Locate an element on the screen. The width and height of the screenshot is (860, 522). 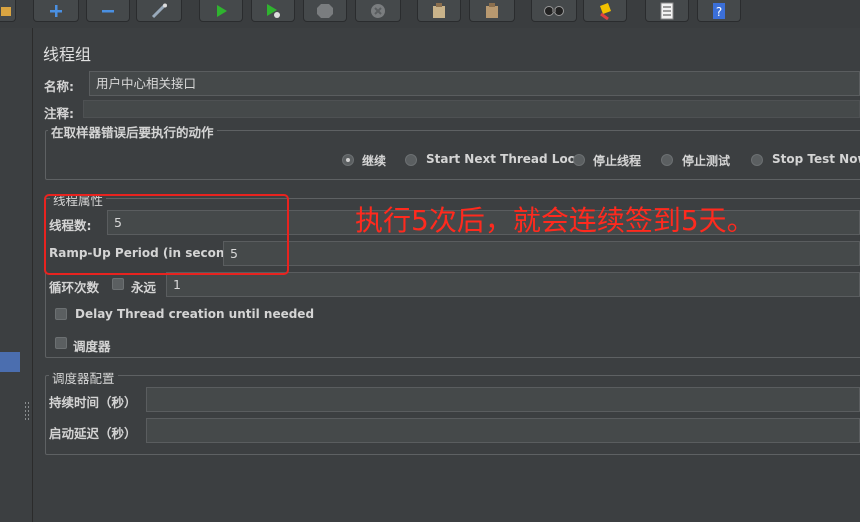
radio-stop-test-now is located at coordinates (757, 160).